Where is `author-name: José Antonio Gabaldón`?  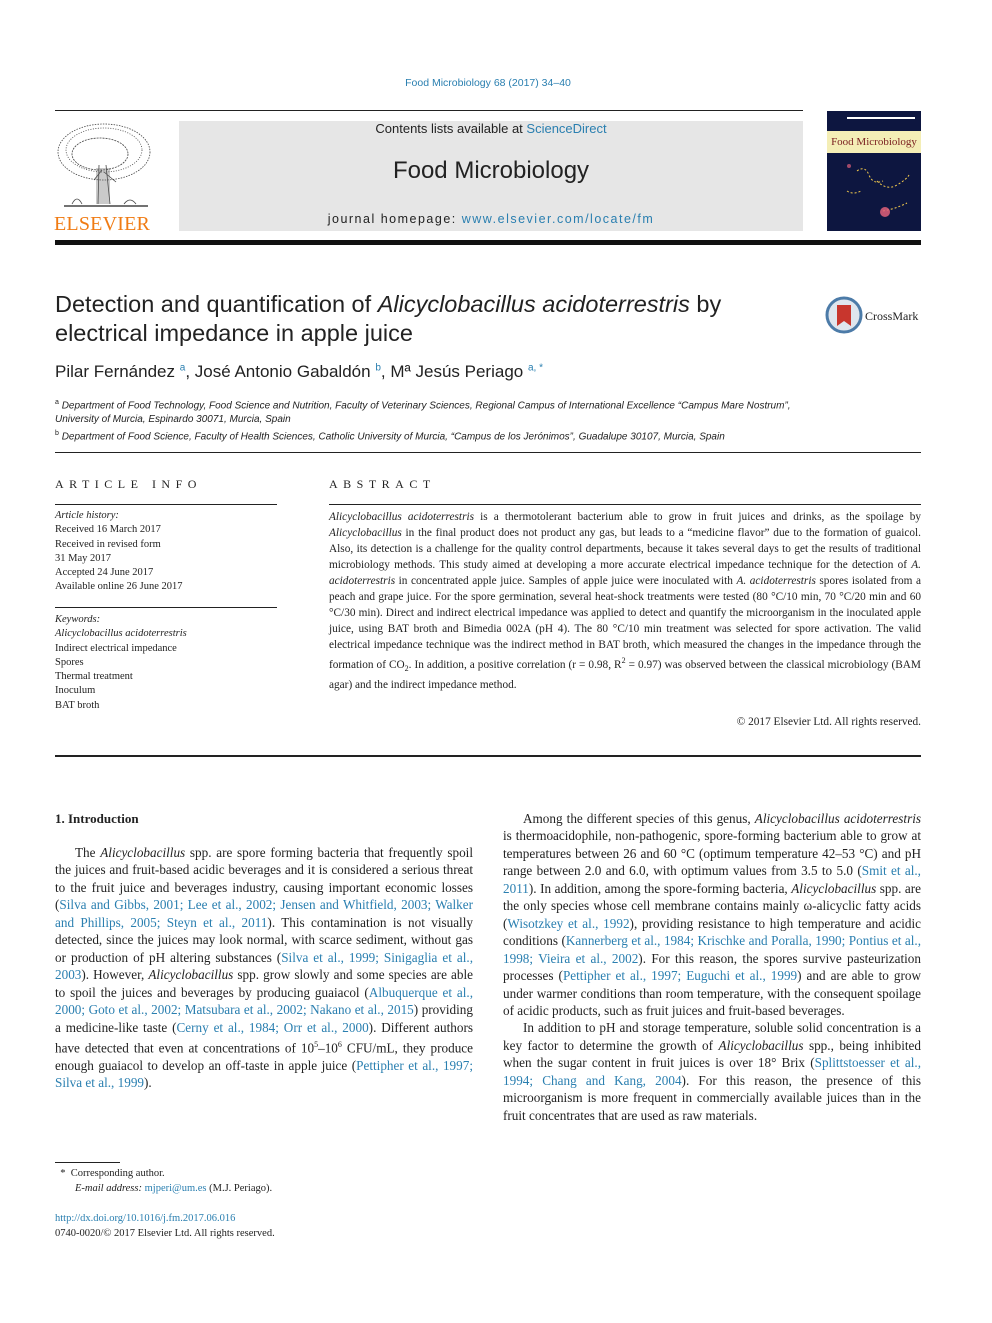 author-name: José Antonio Gabaldón is located at coordinates (283, 371).